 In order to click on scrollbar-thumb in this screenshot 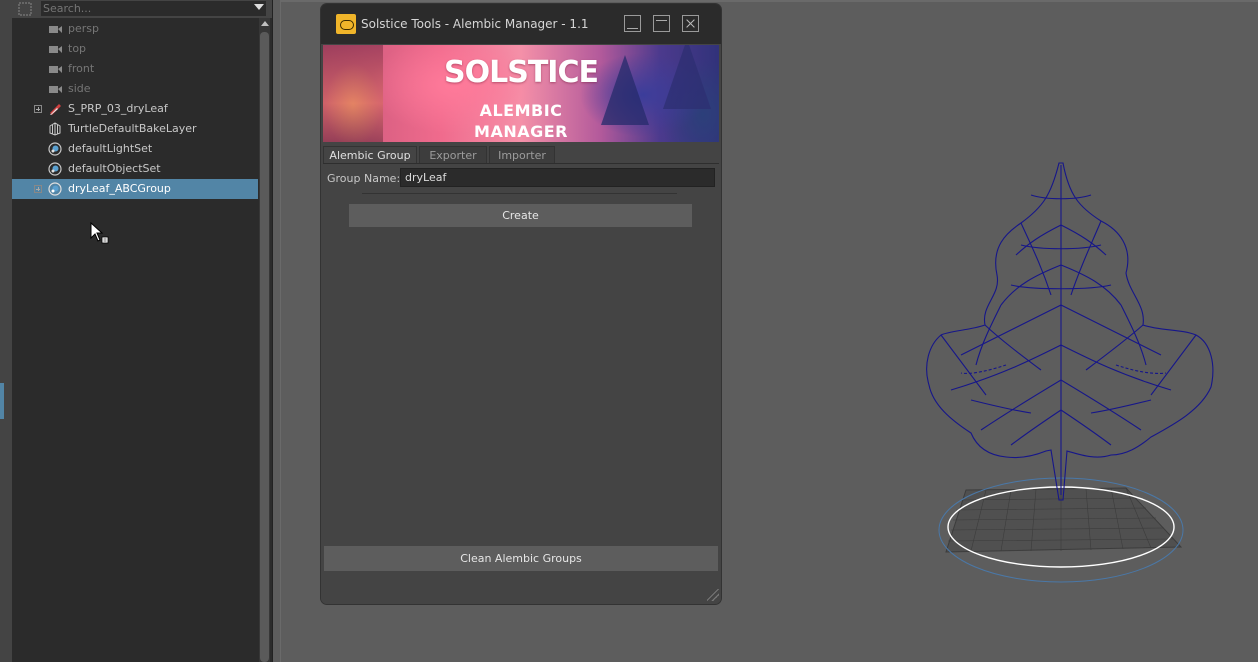, I will do `click(264, 347)`.